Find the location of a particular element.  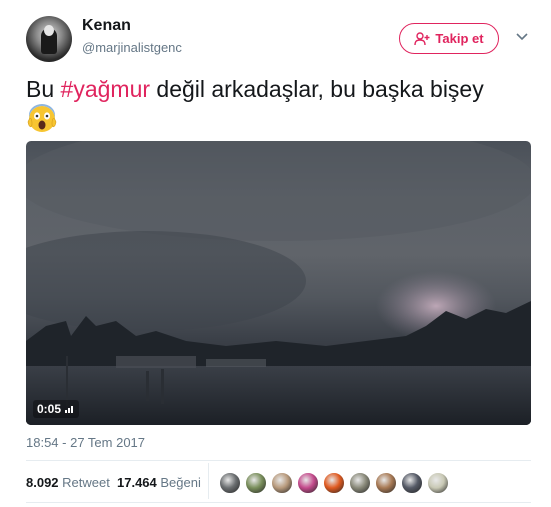

retweet-stat: 8.092 Retweet is located at coordinates (68, 482).